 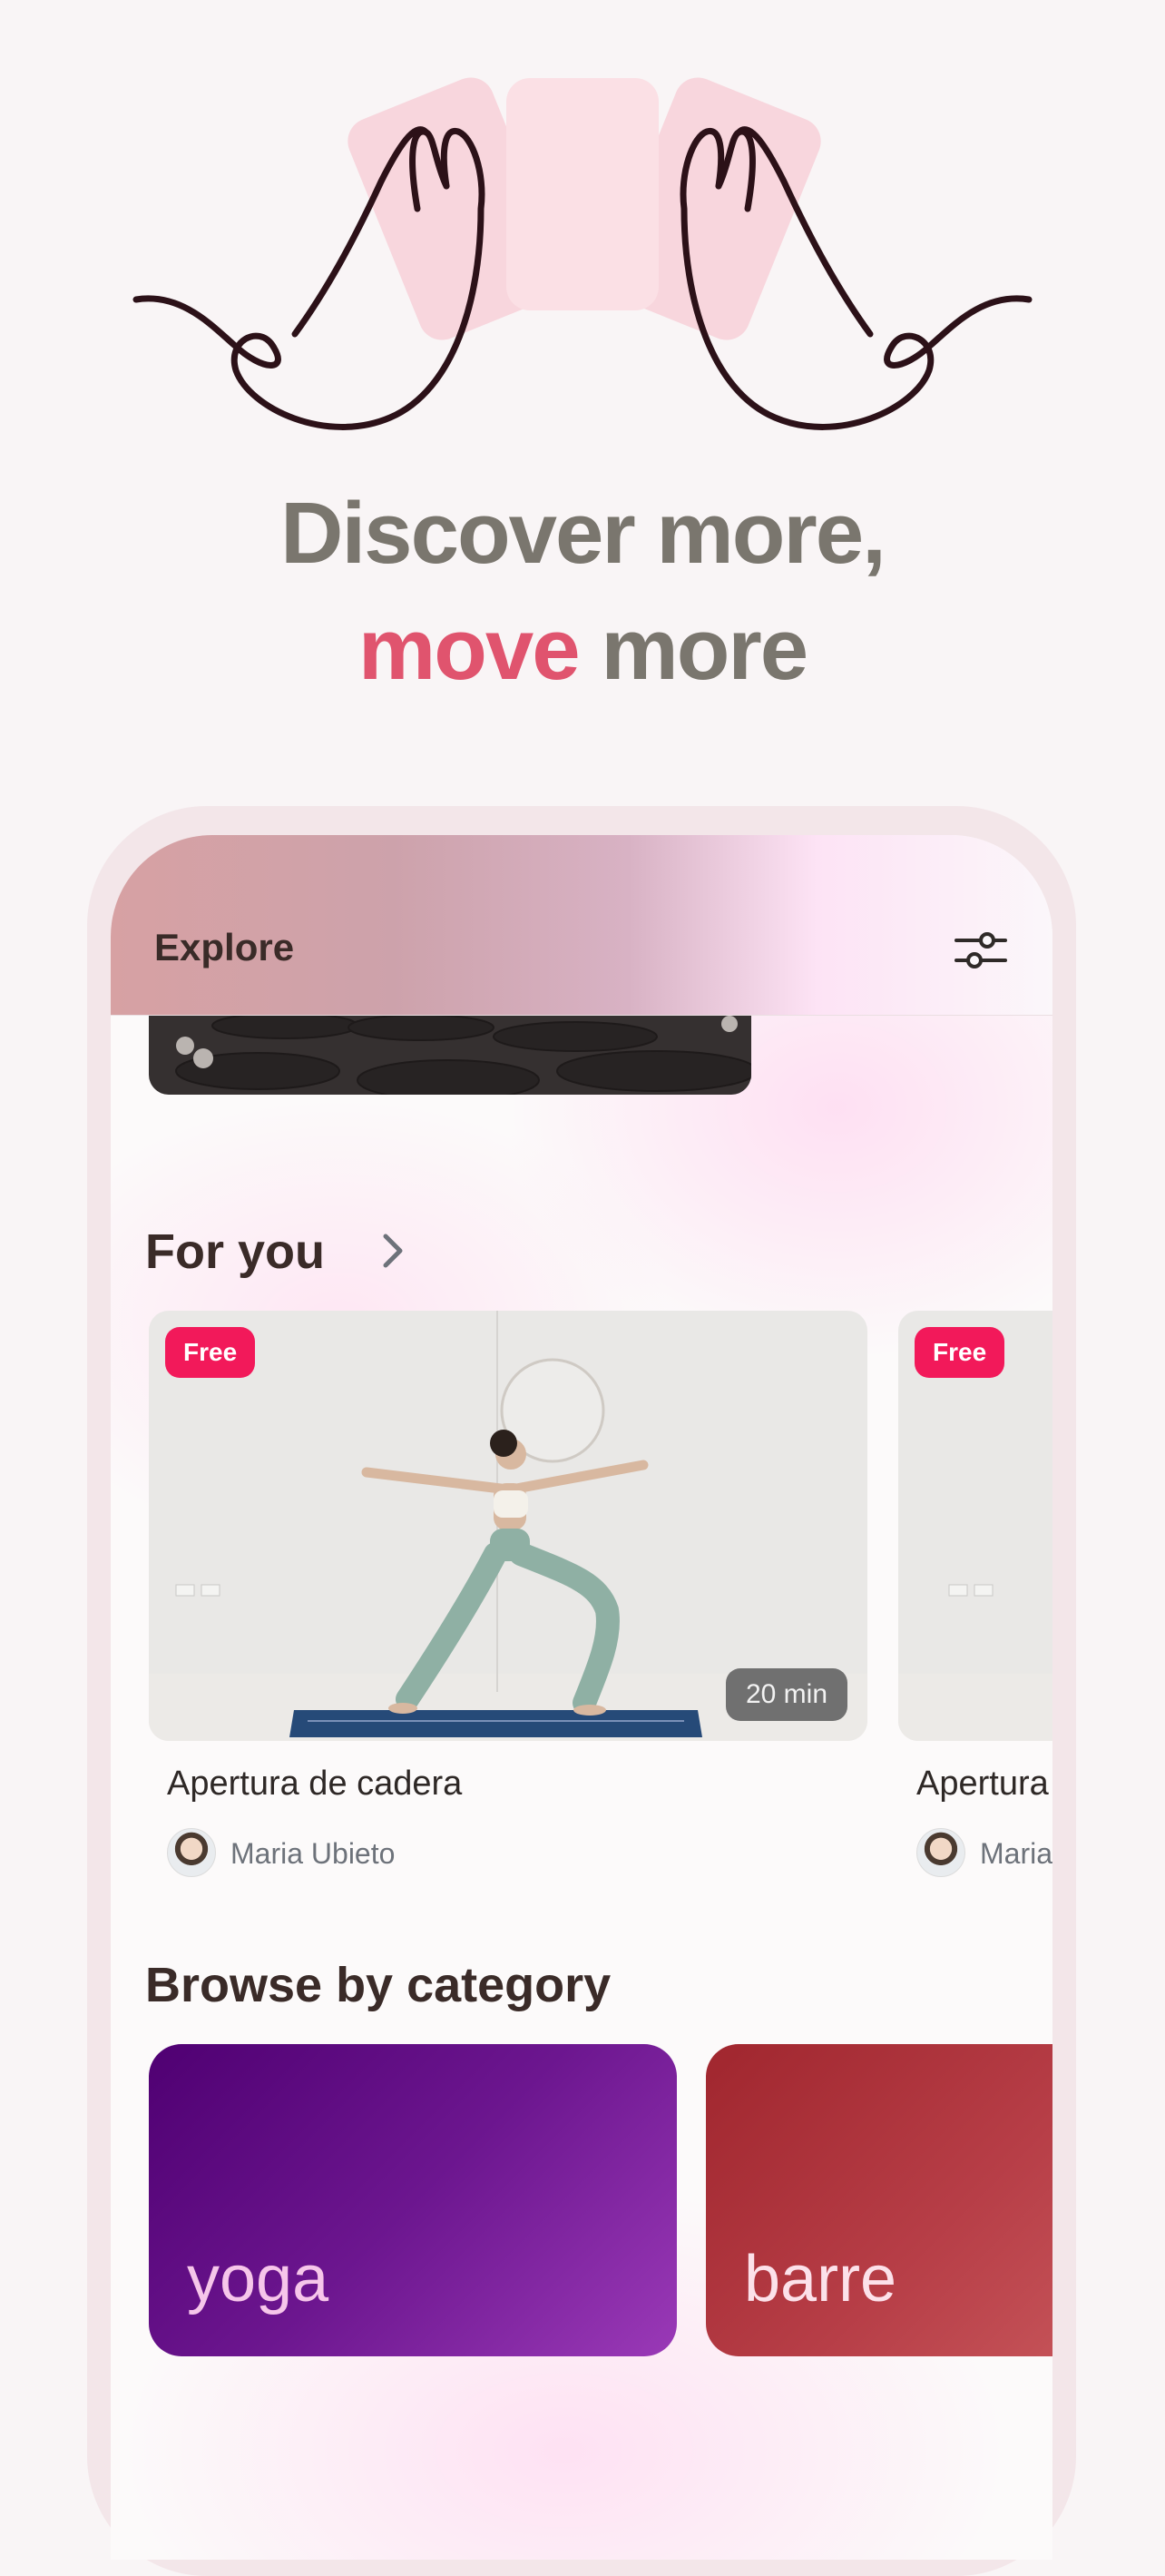 What do you see at coordinates (224, 947) in the screenshot?
I see `page-title: Explore` at bounding box center [224, 947].